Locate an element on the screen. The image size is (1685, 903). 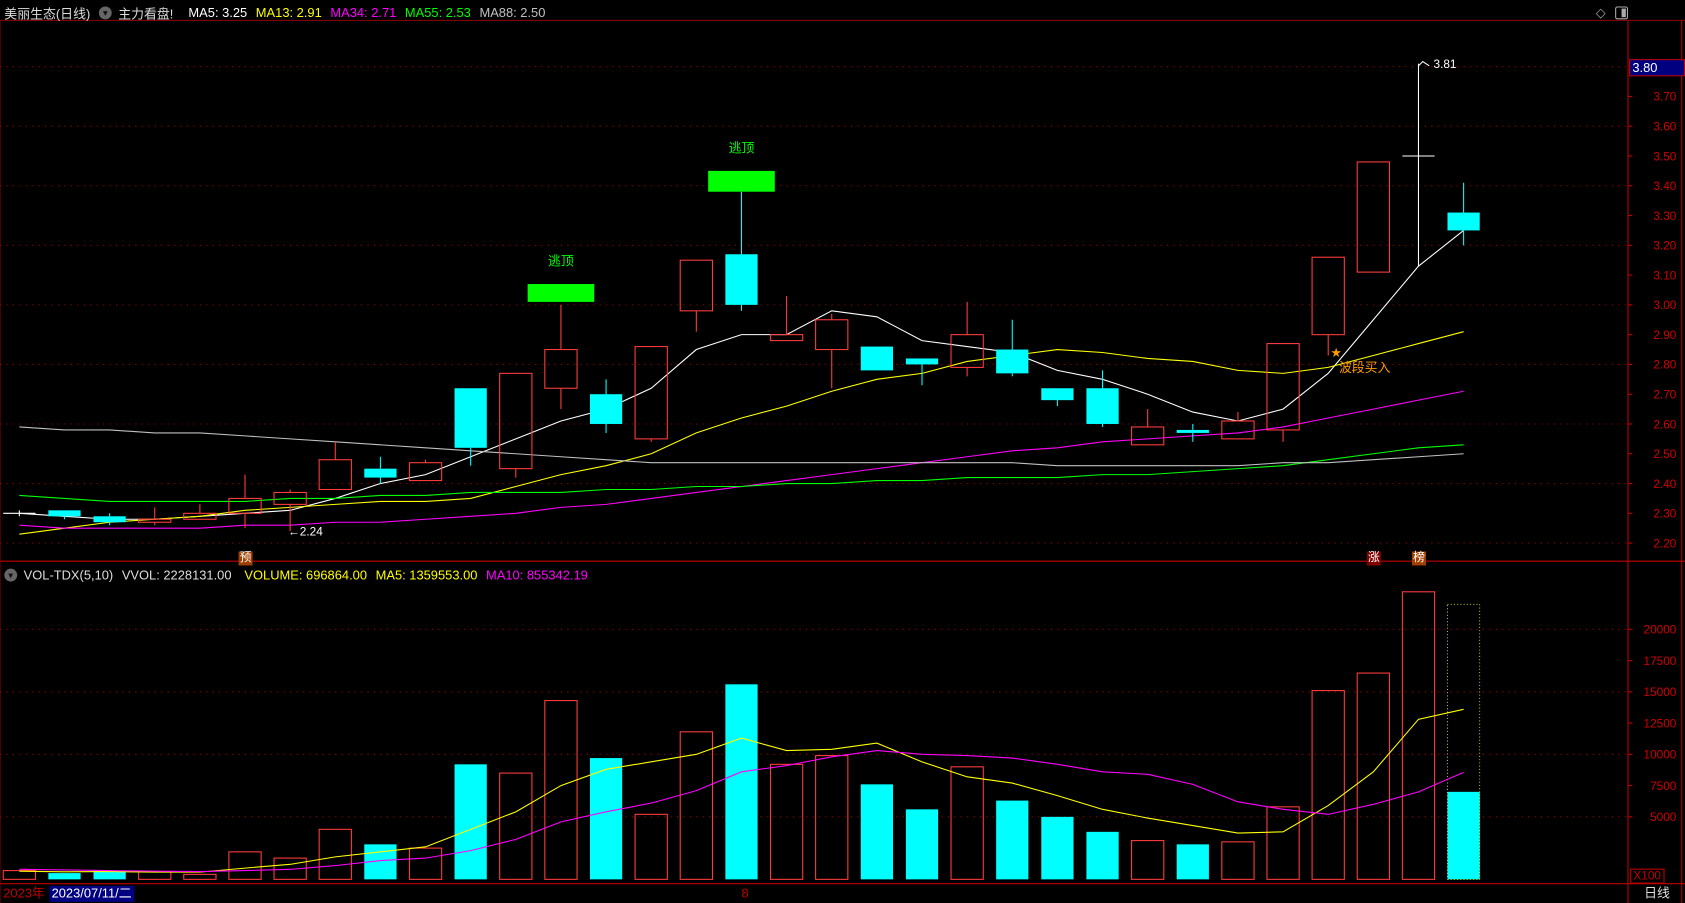
y-tick-label: 15000 is located at coordinates (1660, 692).